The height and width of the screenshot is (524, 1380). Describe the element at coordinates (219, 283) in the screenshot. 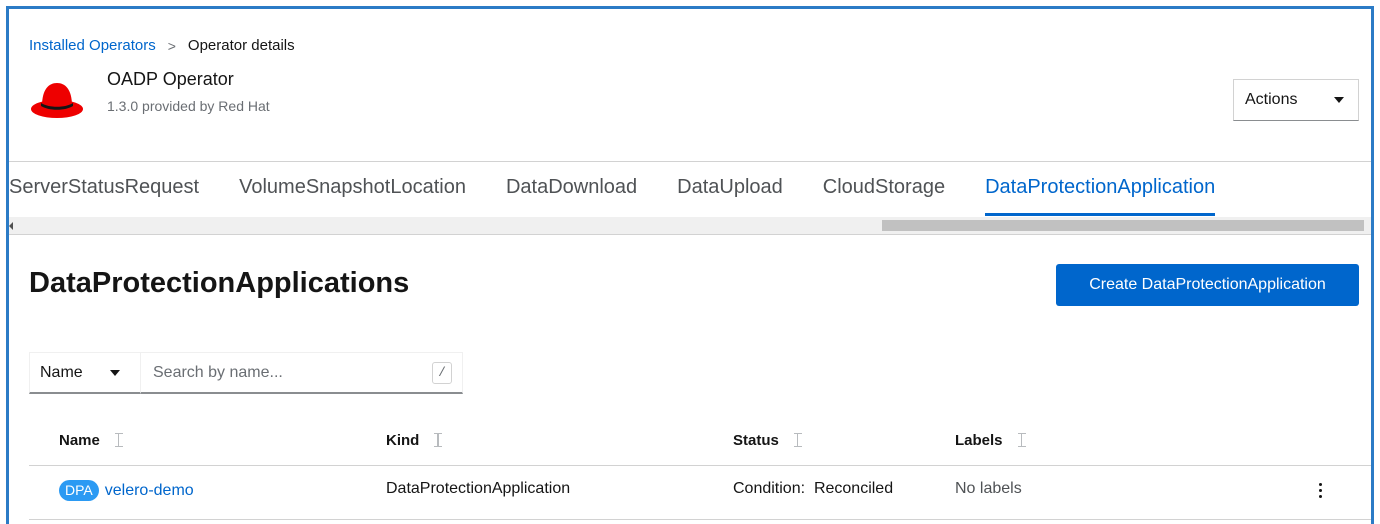

I see `page-title: DataProtectionApplications` at that location.